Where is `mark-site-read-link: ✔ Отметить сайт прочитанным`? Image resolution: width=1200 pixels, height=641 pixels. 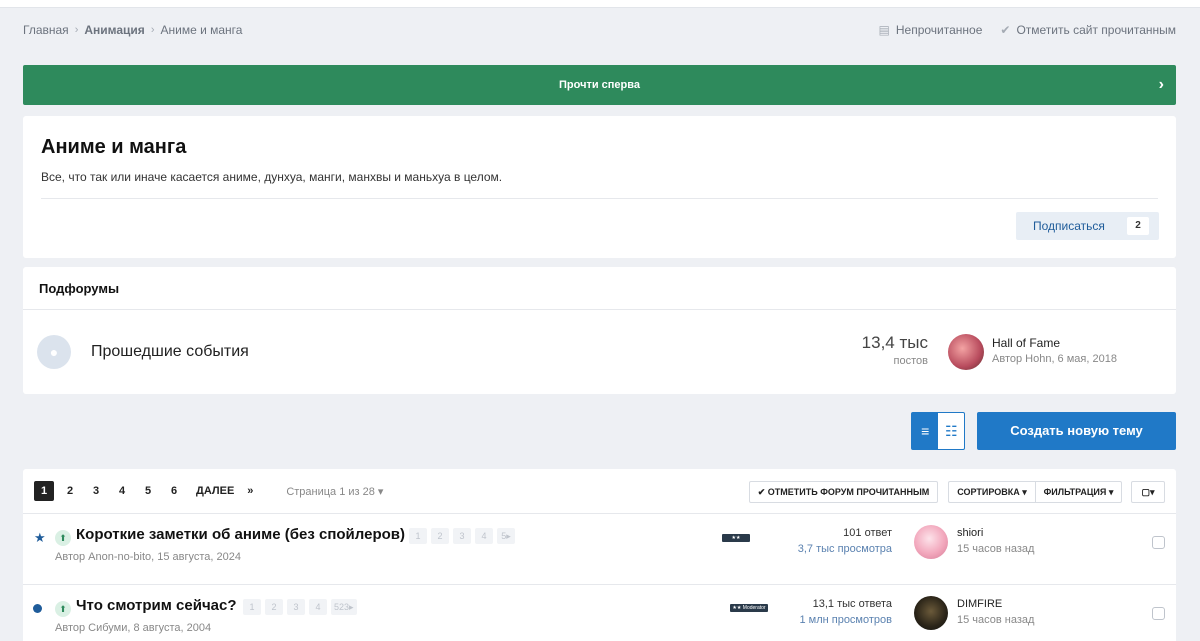 mark-site-read-link: ✔ Отметить сайт прочитанным is located at coordinates (1088, 30).